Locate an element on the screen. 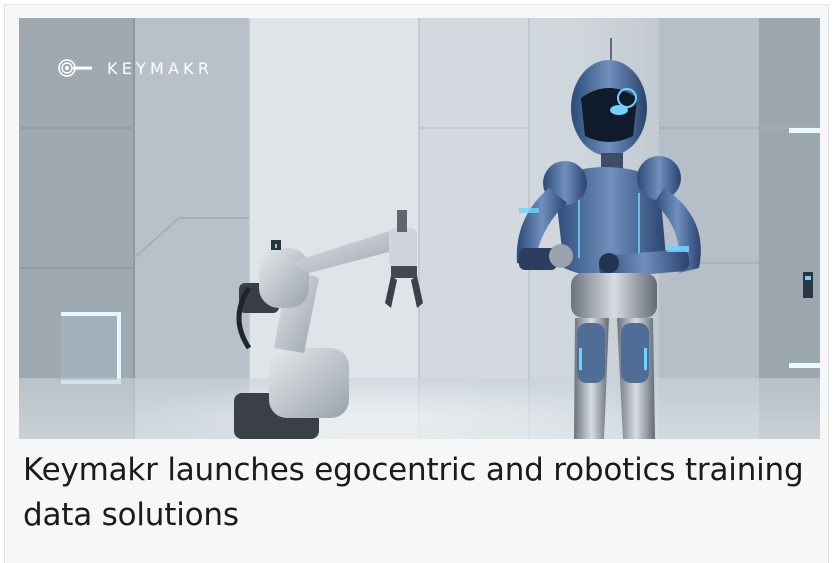 The image size is (833, 563). brand-logo-text: KEYMAKR is located at coordinates (160, 68).